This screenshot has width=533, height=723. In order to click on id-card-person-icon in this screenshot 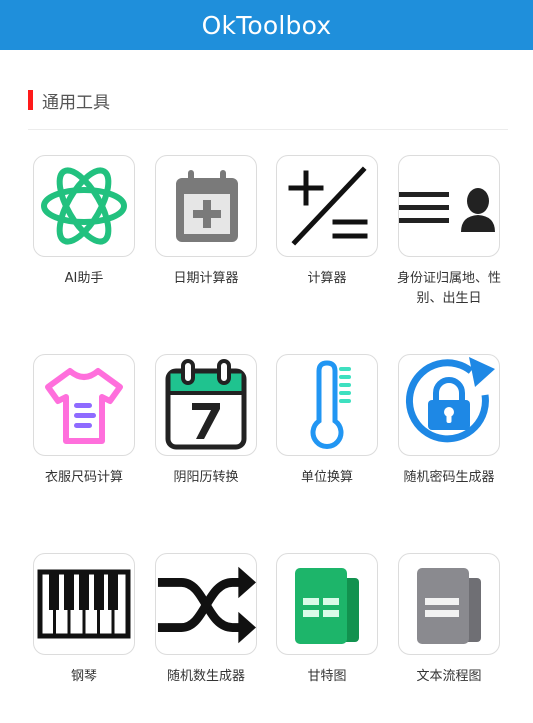, I will do `click(447, 210)`.